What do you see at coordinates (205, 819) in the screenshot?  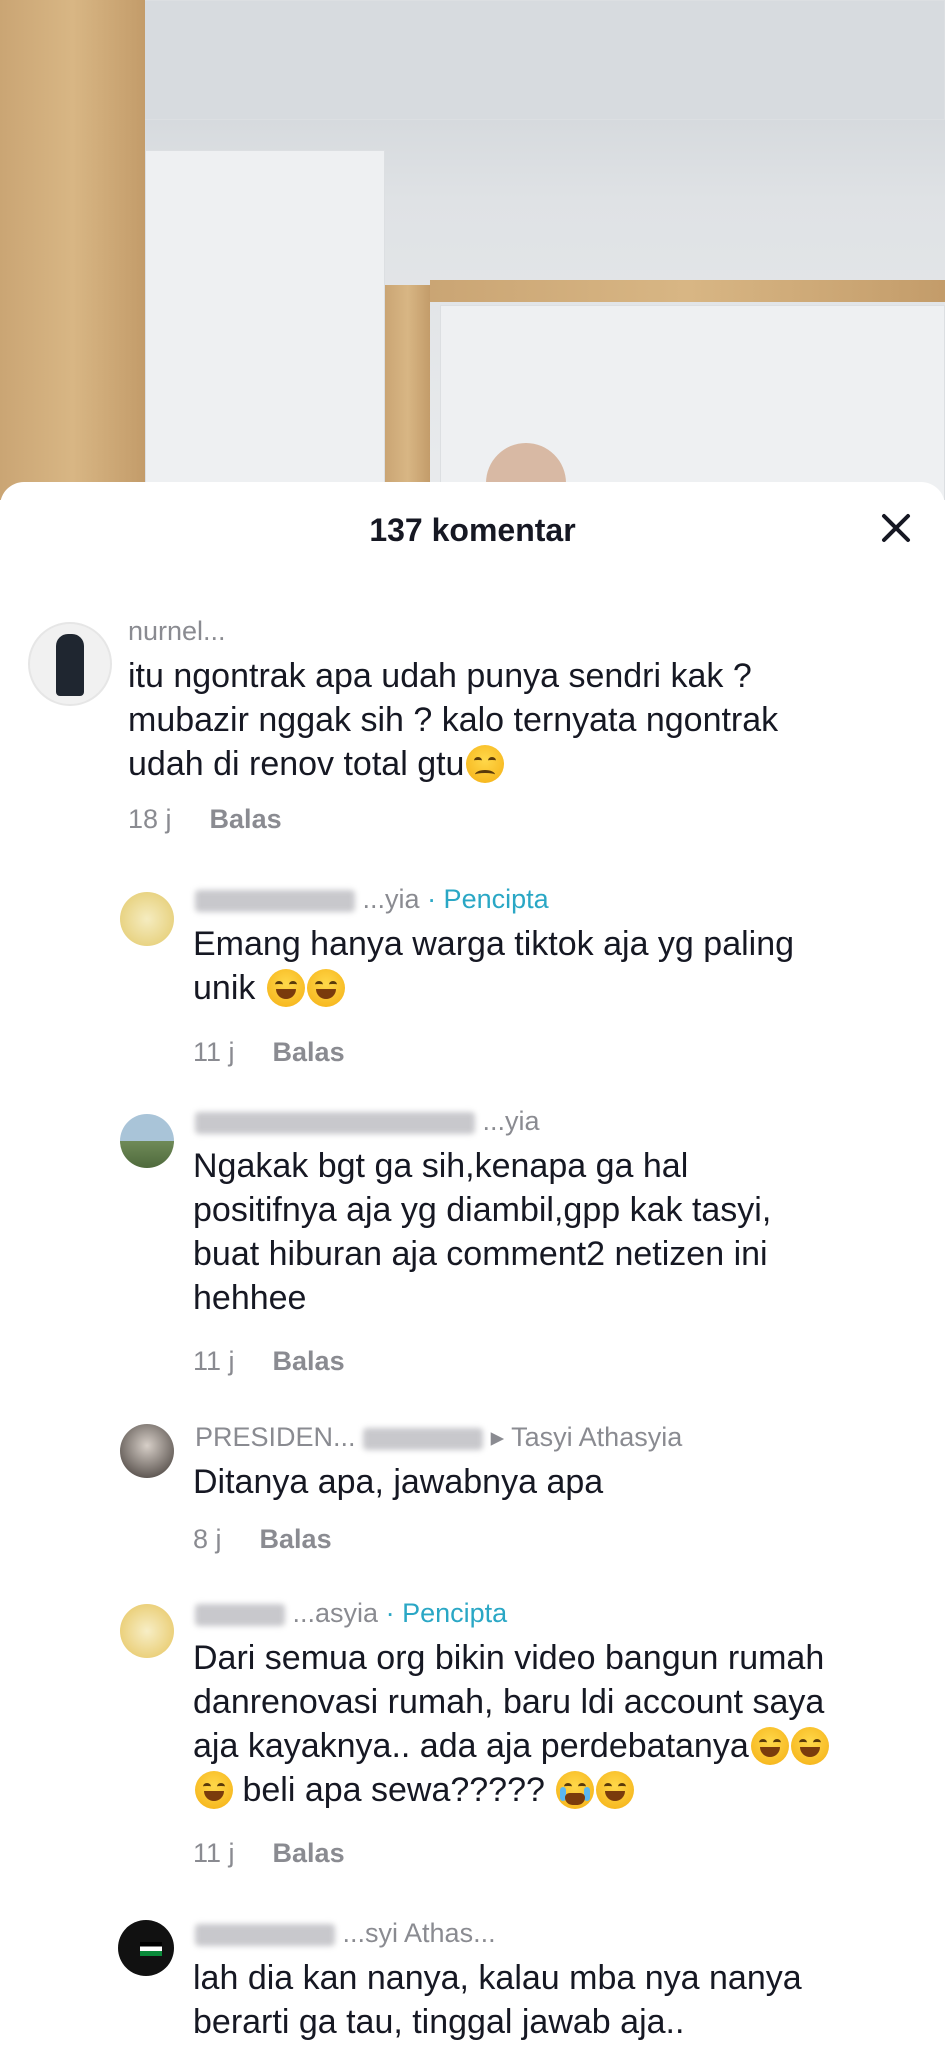 I see `comment-meta: 18 j Balas` at bounding box center [205, 819].